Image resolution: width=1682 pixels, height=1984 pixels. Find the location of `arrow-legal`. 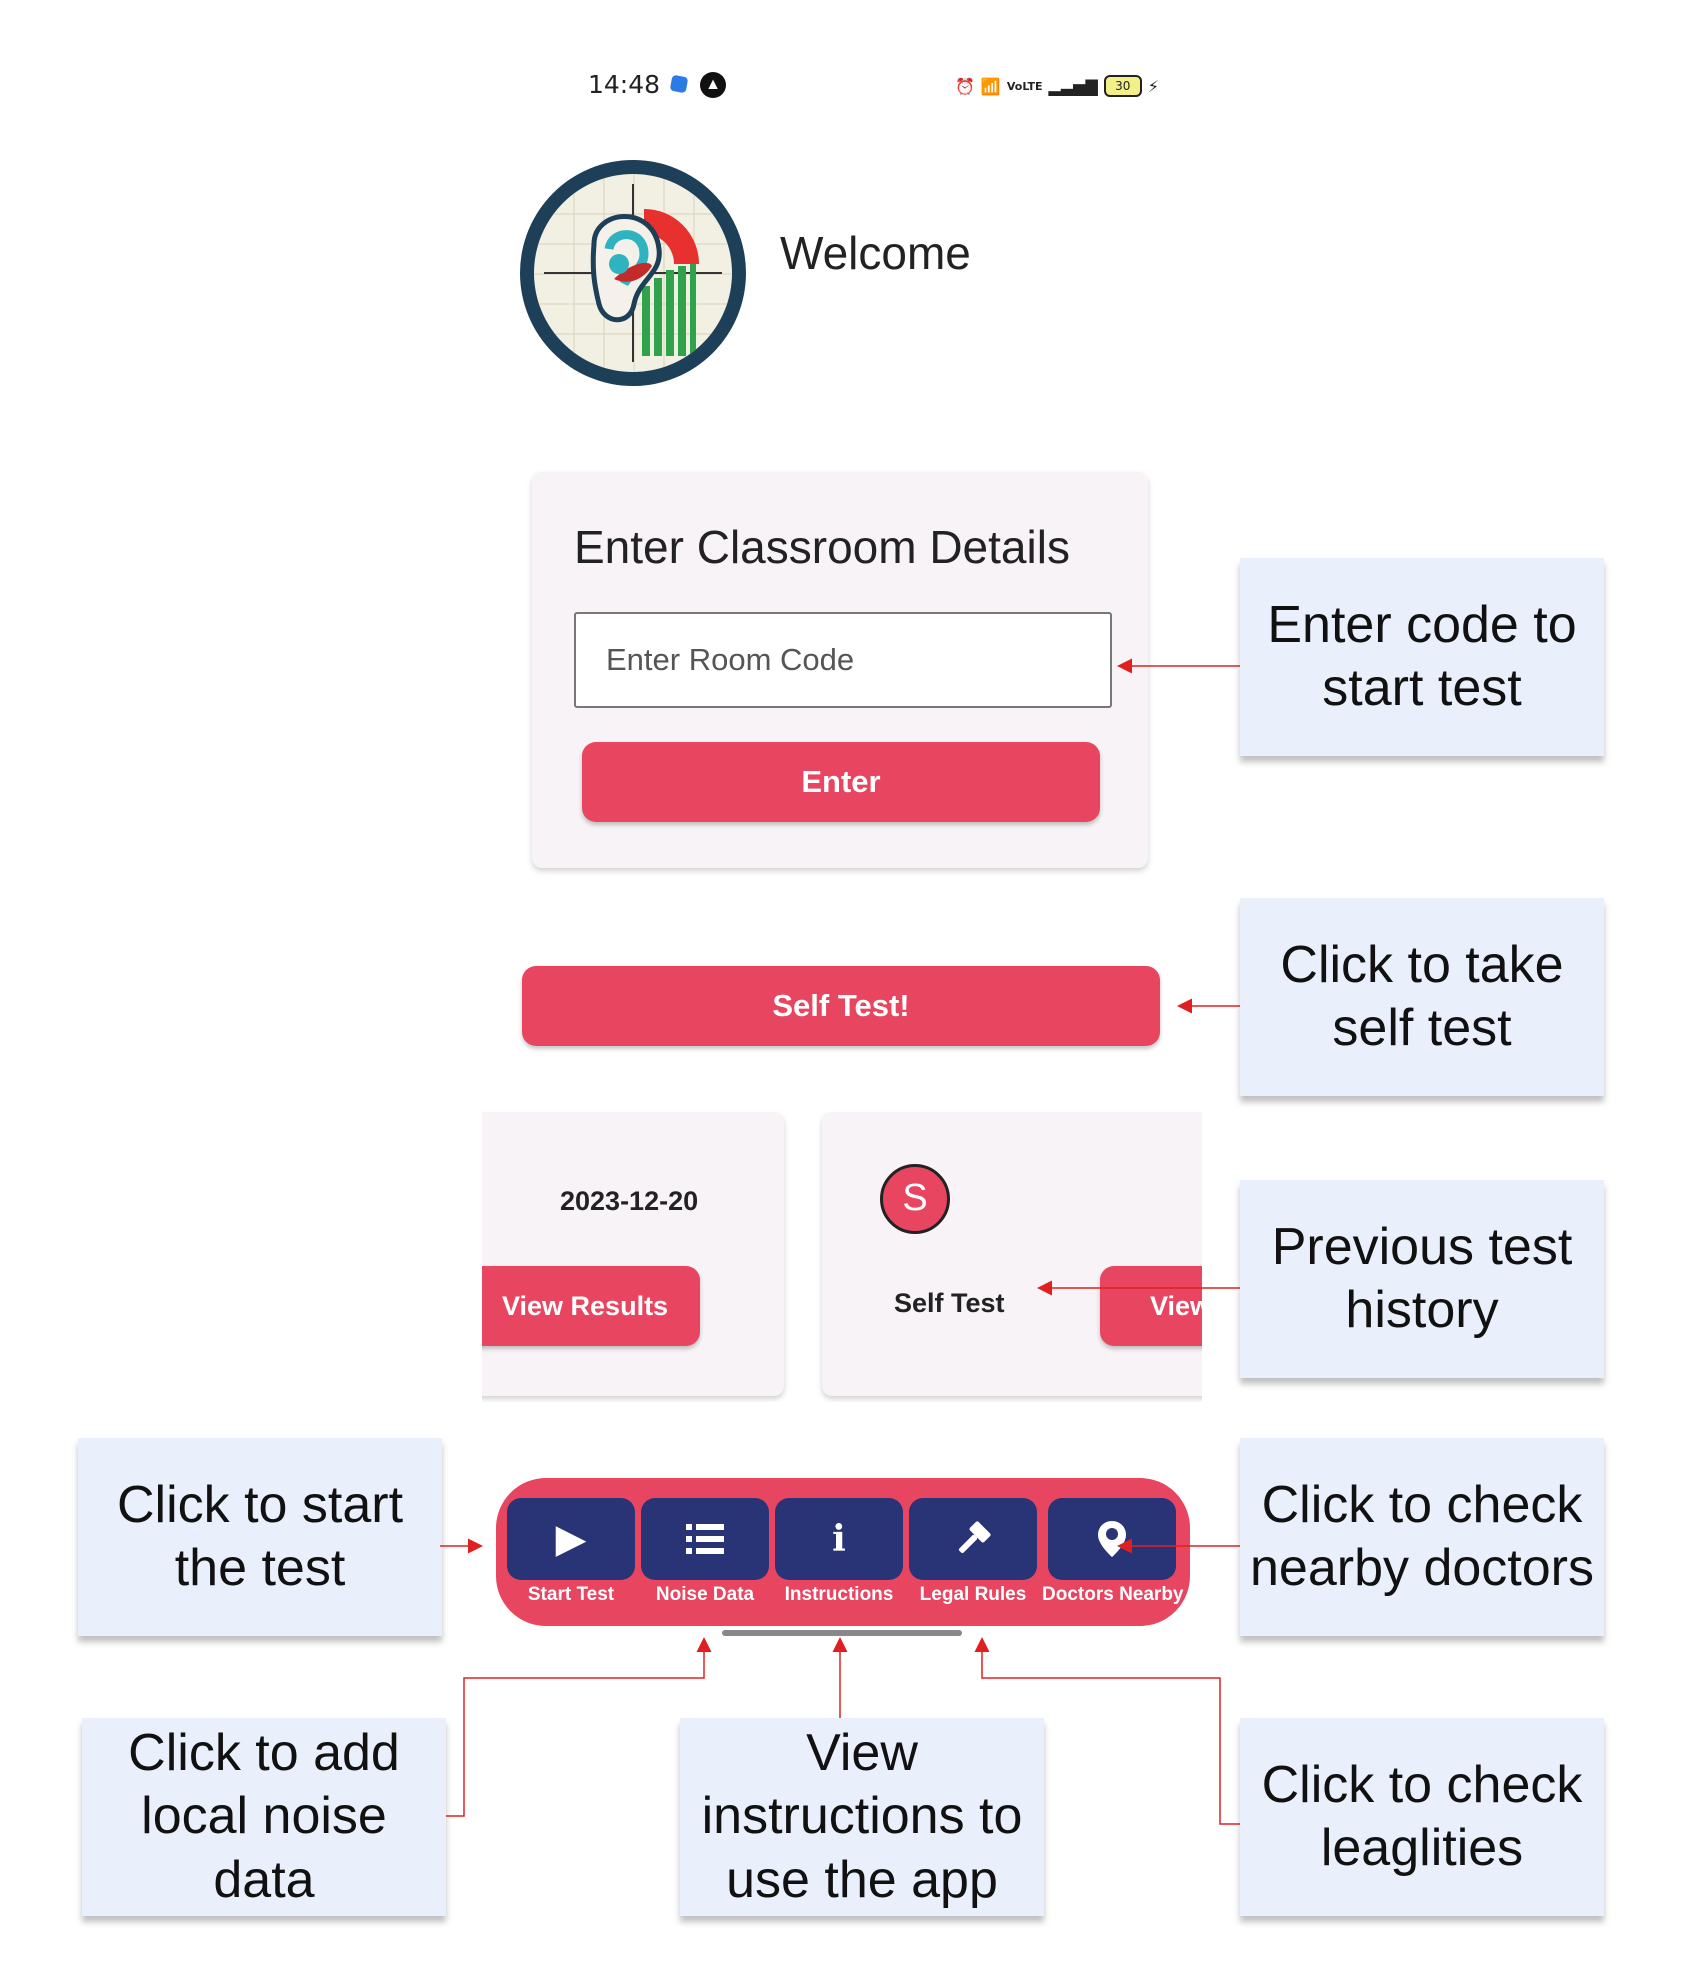

arrow-legal is located at coordinates (1107, 1731).